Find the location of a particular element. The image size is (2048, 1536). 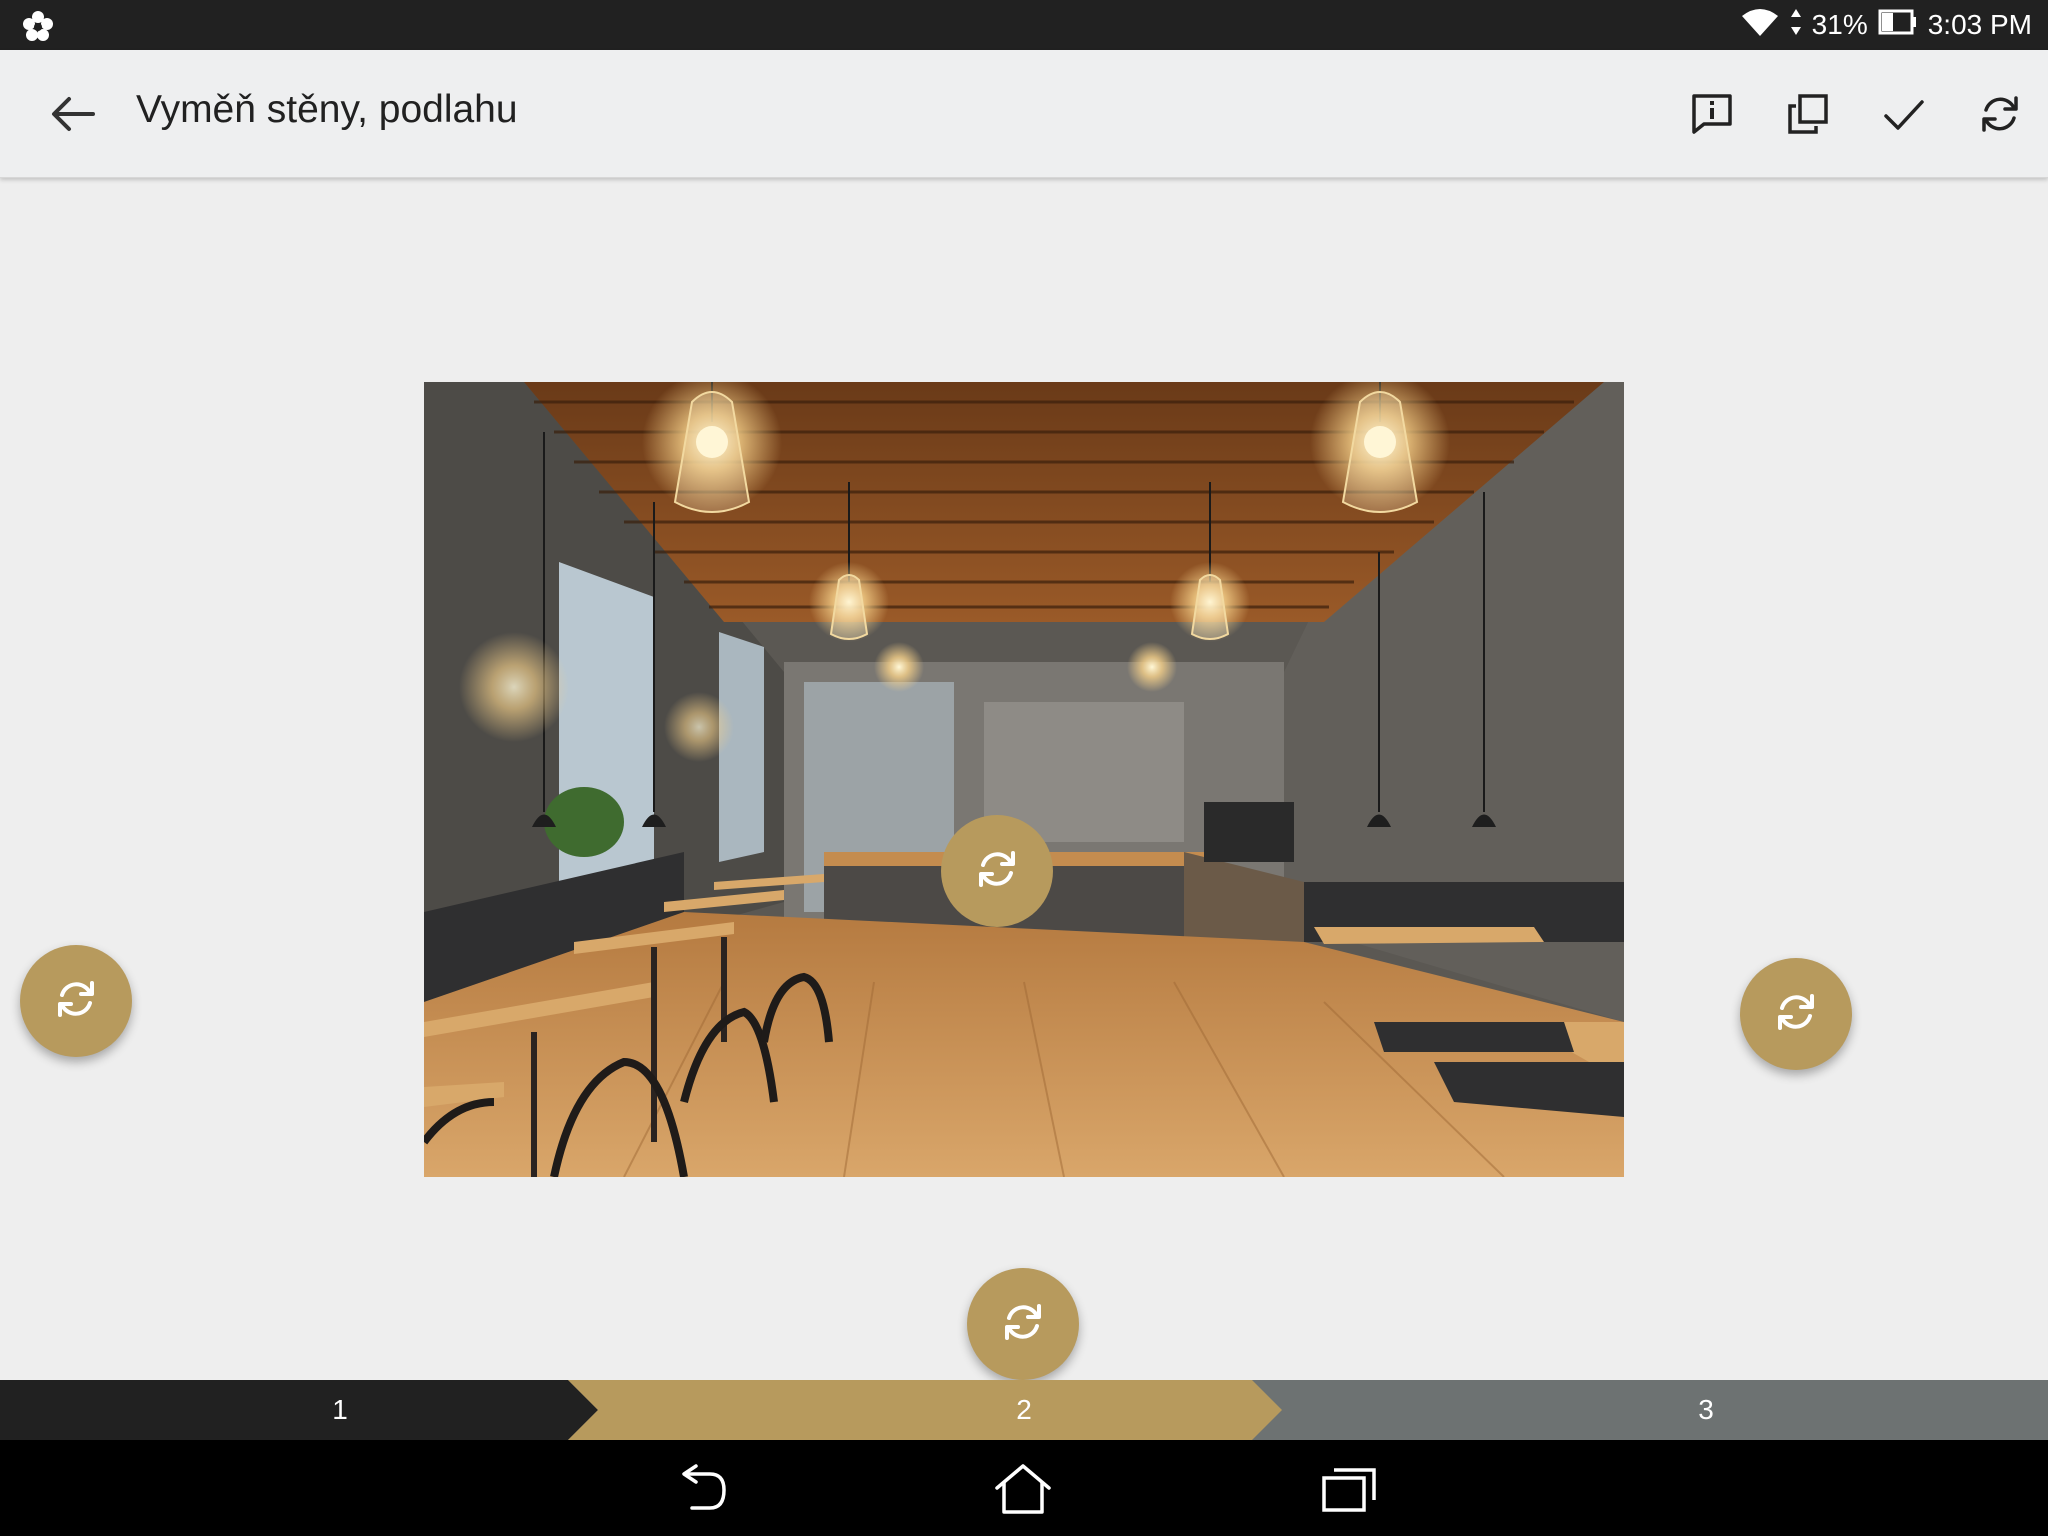

step-1: 1 is located at coordinates (340, 1410).